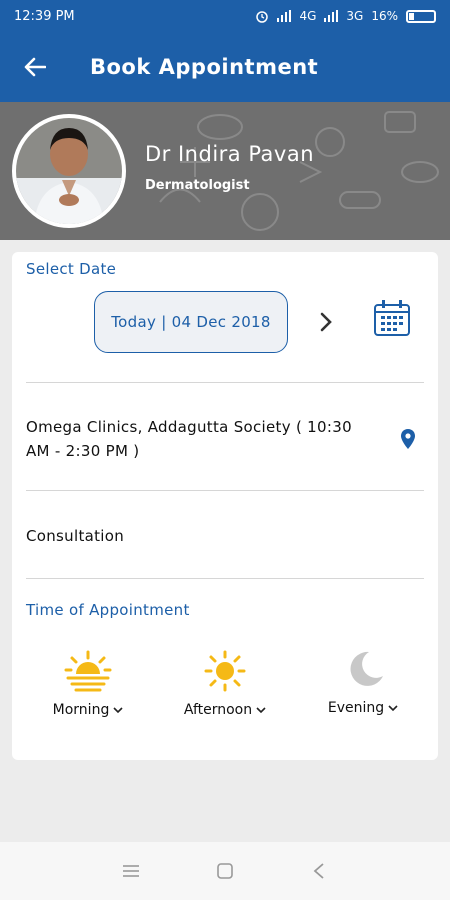 Image resolution: width=450 pixels, height=900 pixels. I want to click on page-title: Book Appointment, so click(204, 67).